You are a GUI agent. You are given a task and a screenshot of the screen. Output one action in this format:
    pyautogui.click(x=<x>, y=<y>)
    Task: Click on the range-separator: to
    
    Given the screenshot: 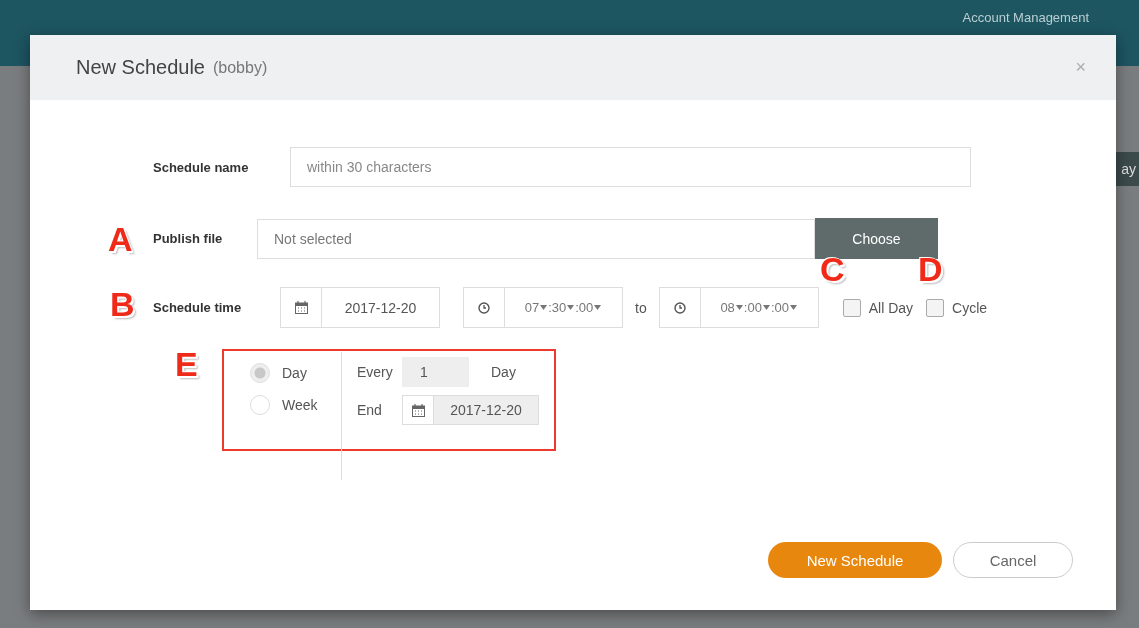 What is the action you would take?
    pyautogui.click(x=641, y=307)
    